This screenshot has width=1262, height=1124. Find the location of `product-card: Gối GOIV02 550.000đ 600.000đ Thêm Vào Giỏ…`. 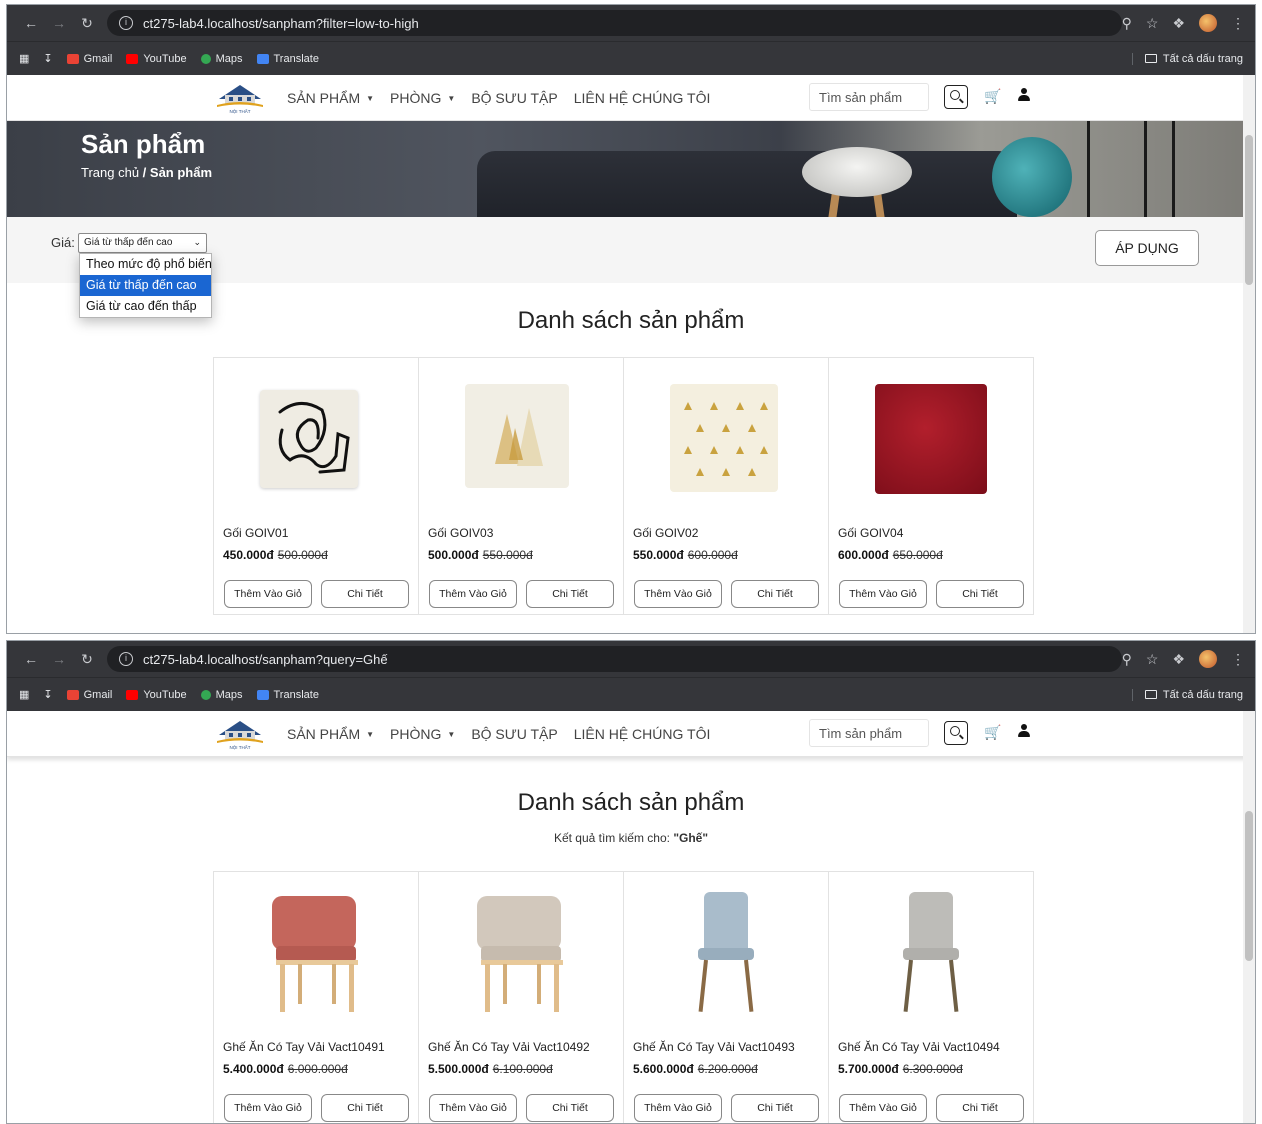

product-card: Gối GOIV02 550.000đ 600.000đ Thêm Vào Giỏ… is located at coordinates (726, 486).